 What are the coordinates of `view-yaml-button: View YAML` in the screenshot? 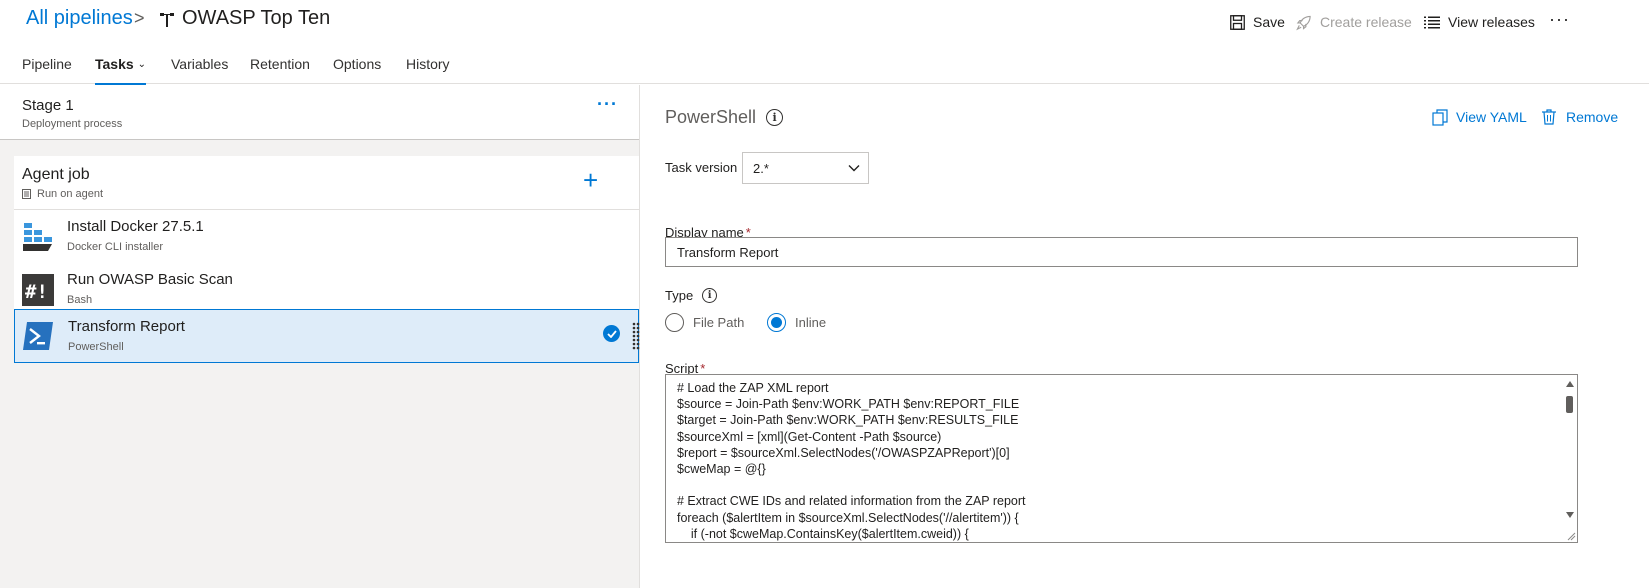 It's located at (1479, 117).